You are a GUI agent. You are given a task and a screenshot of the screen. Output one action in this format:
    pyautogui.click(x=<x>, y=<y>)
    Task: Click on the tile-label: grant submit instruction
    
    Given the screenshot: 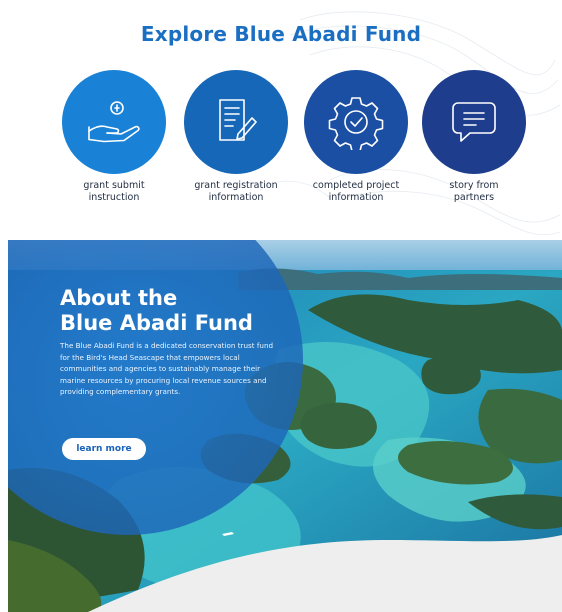 What is the action you would take?
    pyautogui.click(x=114, y=191)
    